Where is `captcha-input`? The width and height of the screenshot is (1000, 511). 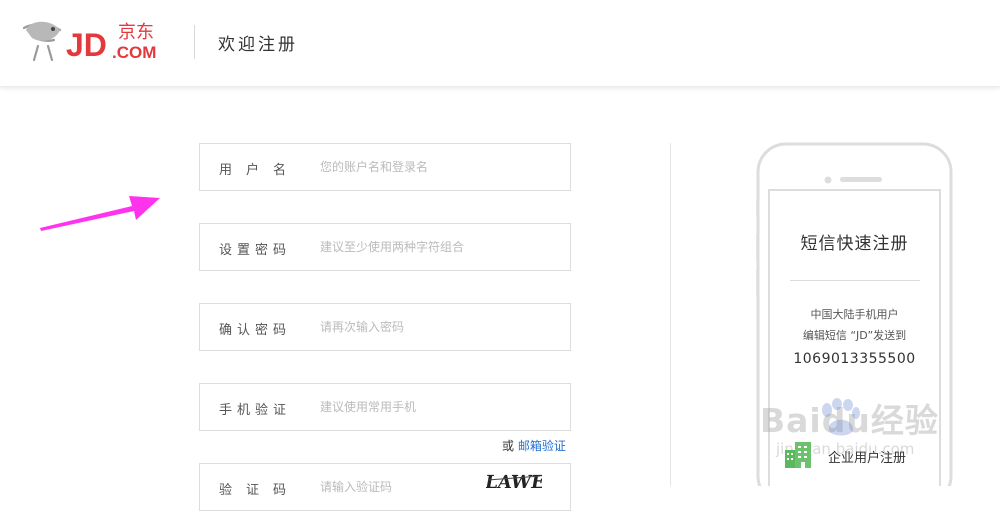 captcha-input is located at coordinates (395, 487).